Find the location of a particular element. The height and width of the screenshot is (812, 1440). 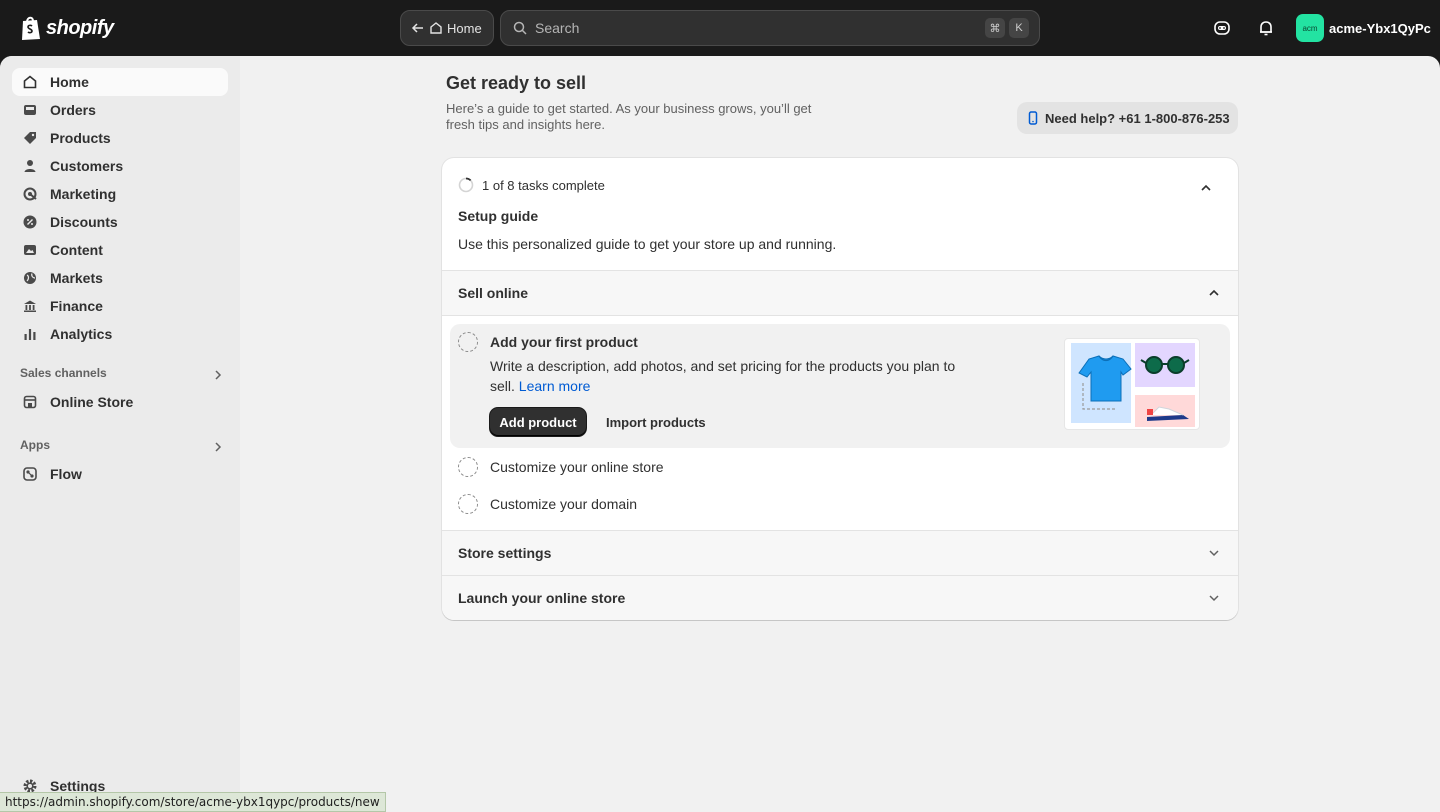

learn-more-link: Learn more is located at coordinates (555, 386).